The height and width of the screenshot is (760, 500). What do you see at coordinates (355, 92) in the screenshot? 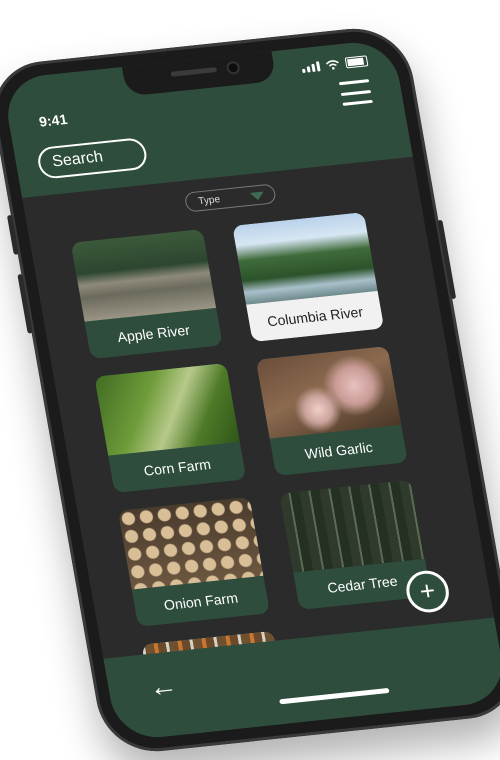
I see `menu-hamburger-icon` at bounding box center [355, 92].